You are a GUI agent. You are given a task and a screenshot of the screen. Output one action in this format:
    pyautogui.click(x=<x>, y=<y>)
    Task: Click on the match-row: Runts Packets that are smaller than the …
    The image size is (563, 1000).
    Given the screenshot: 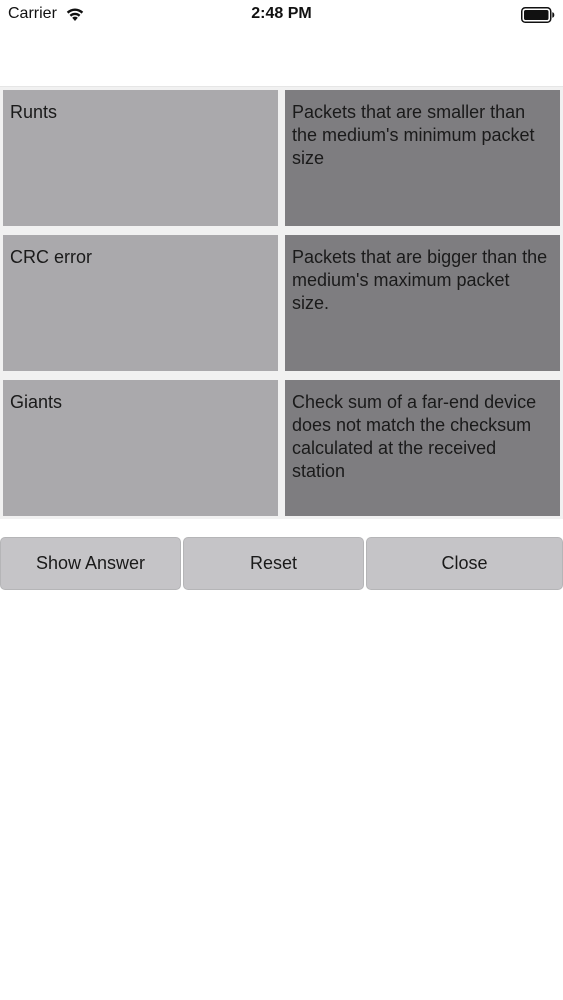 What is the action you would take?
    pyautogui.click(x=281, y=158)
    